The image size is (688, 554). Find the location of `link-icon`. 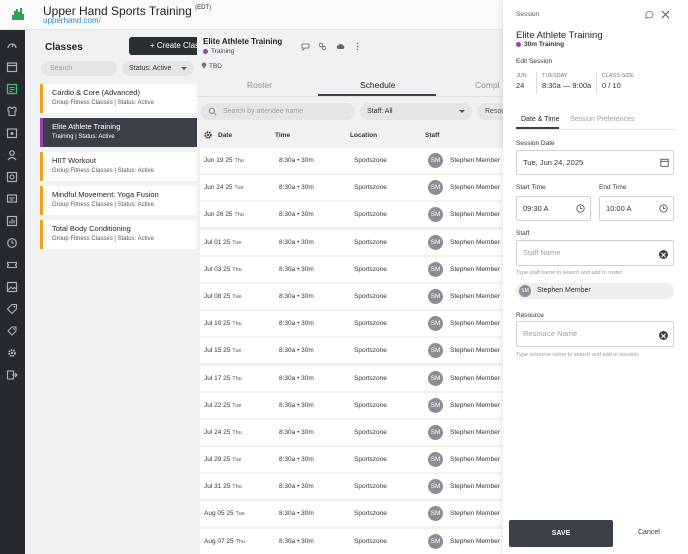

link-icon is located at coordinates (322, 46).